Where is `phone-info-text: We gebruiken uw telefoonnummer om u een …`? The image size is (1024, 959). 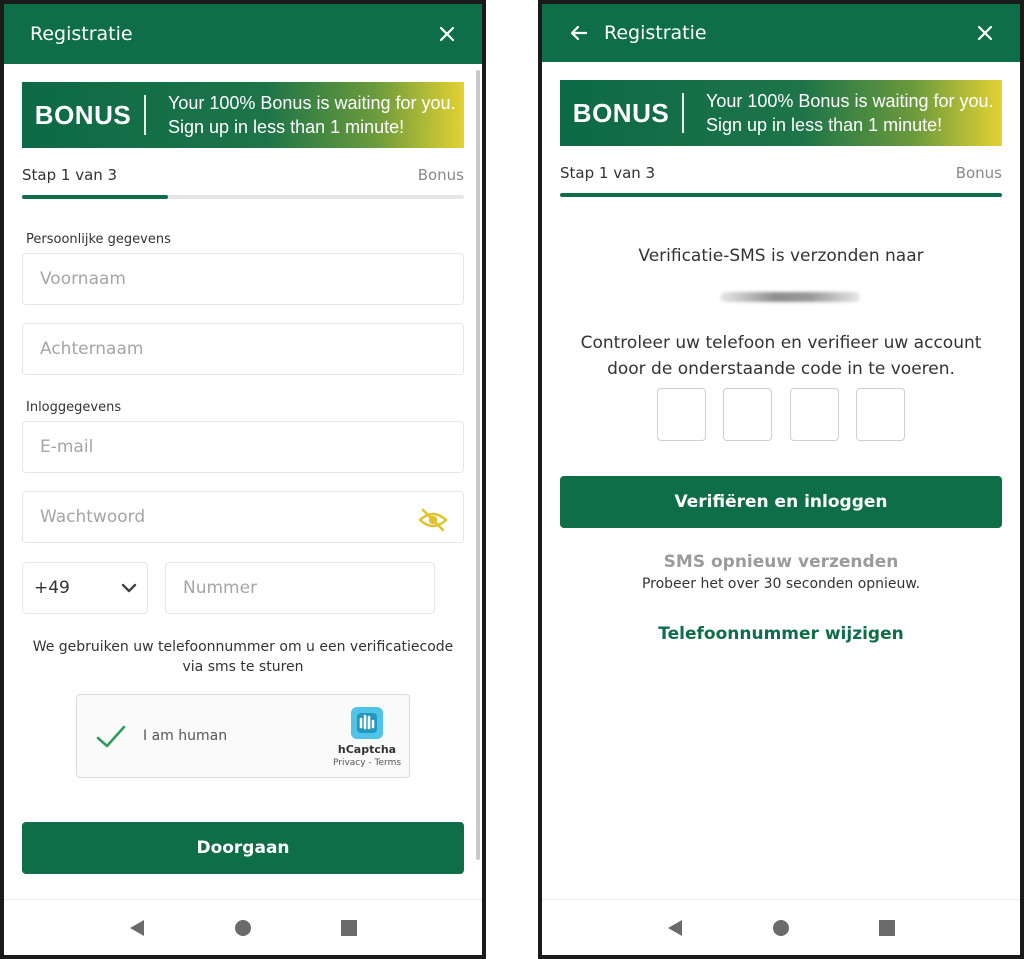 phone-info-text: We gebruiken uw telefoonnummer om u een … is located at coordinates (243, 657).